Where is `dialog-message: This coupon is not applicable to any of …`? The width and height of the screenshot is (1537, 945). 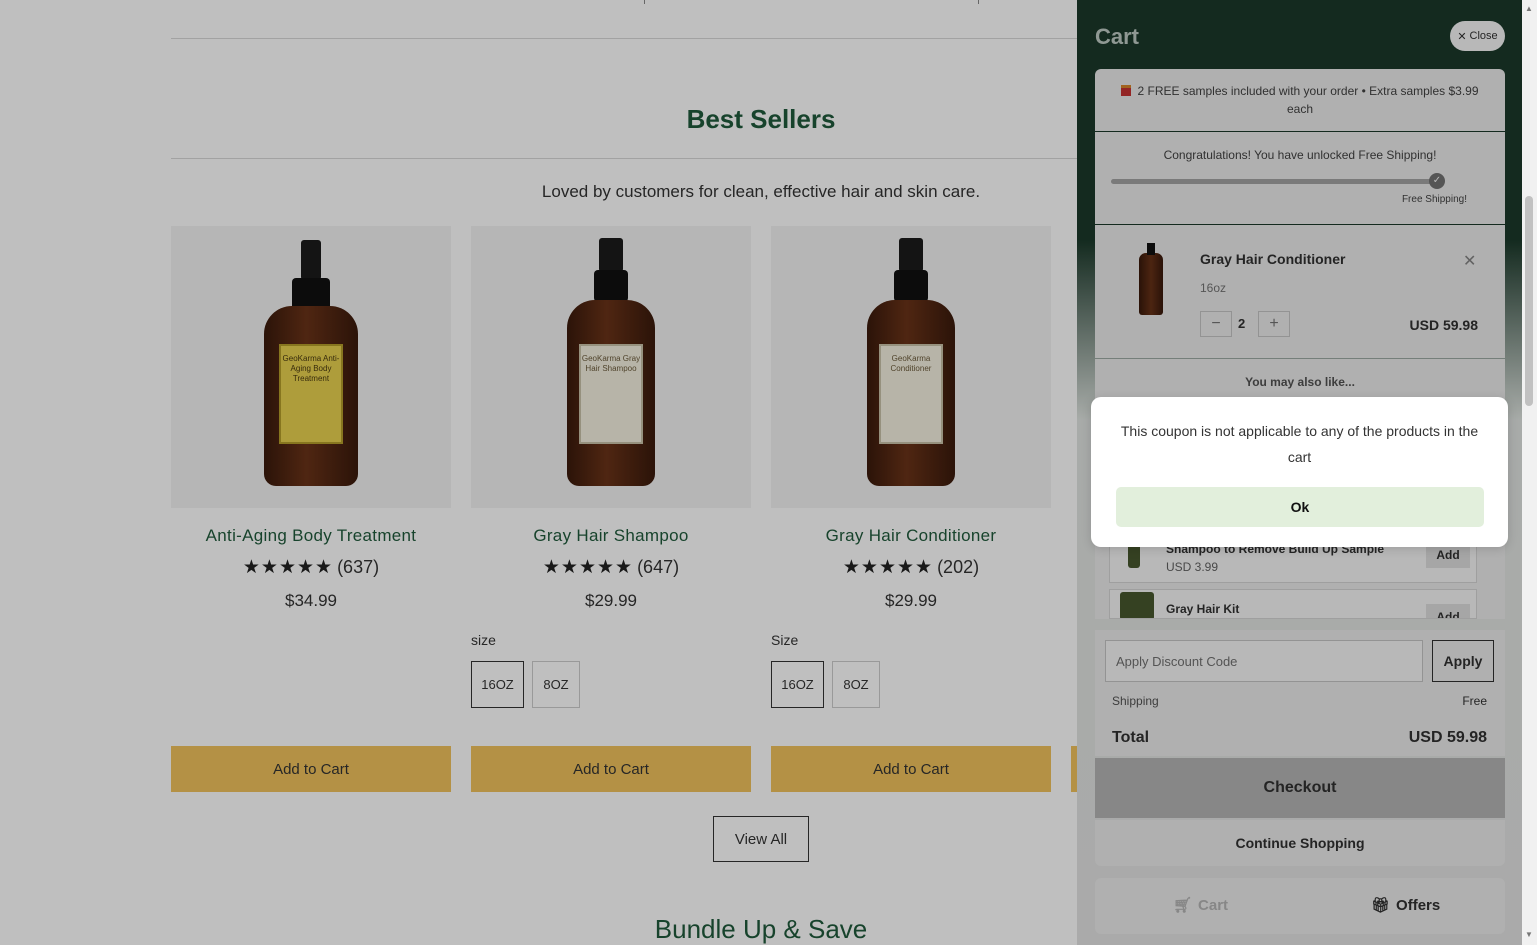 dialog-message: This coupon is not applicable to any of … is located at coordinates (1299, 444).